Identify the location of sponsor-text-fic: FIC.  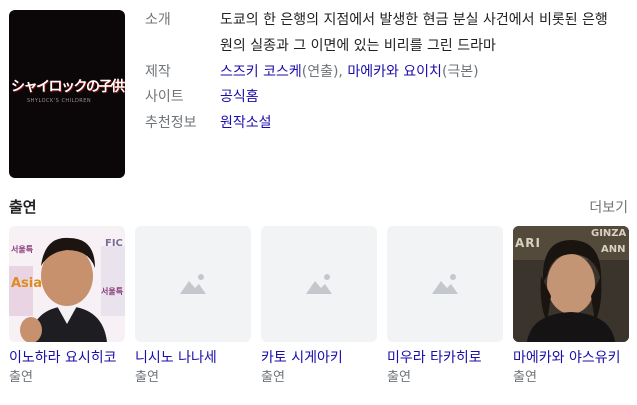
(114, 243).